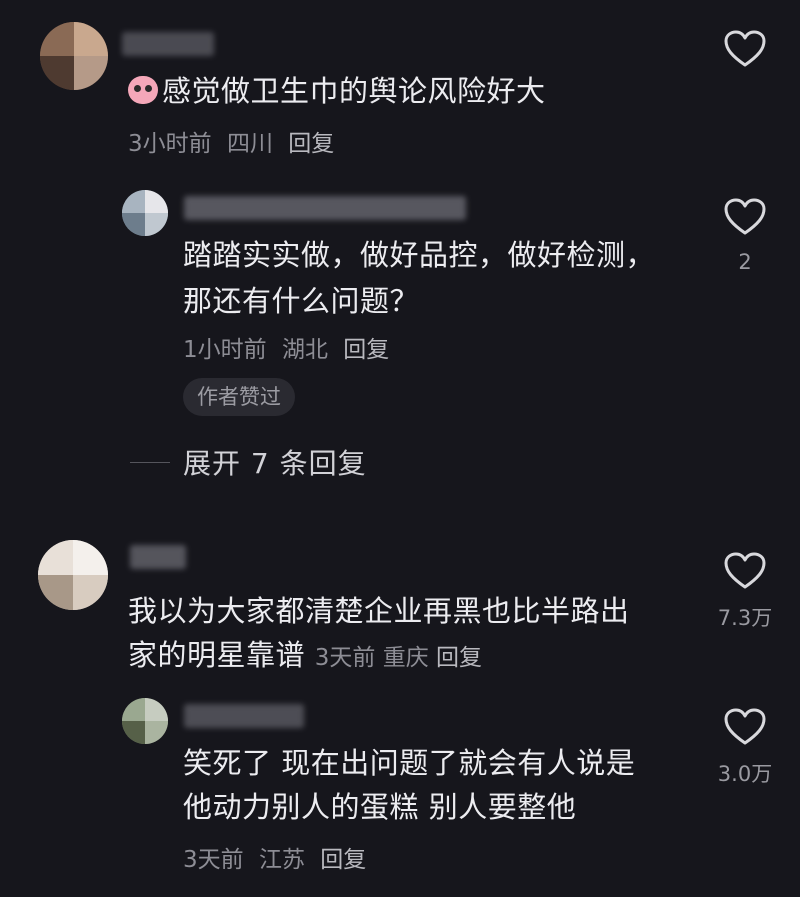  What do you see at coordinates (275, 462) in the screenshot?
I see `expand-replies-button: 展开 7 条回复` at bounding box center [275, 462].